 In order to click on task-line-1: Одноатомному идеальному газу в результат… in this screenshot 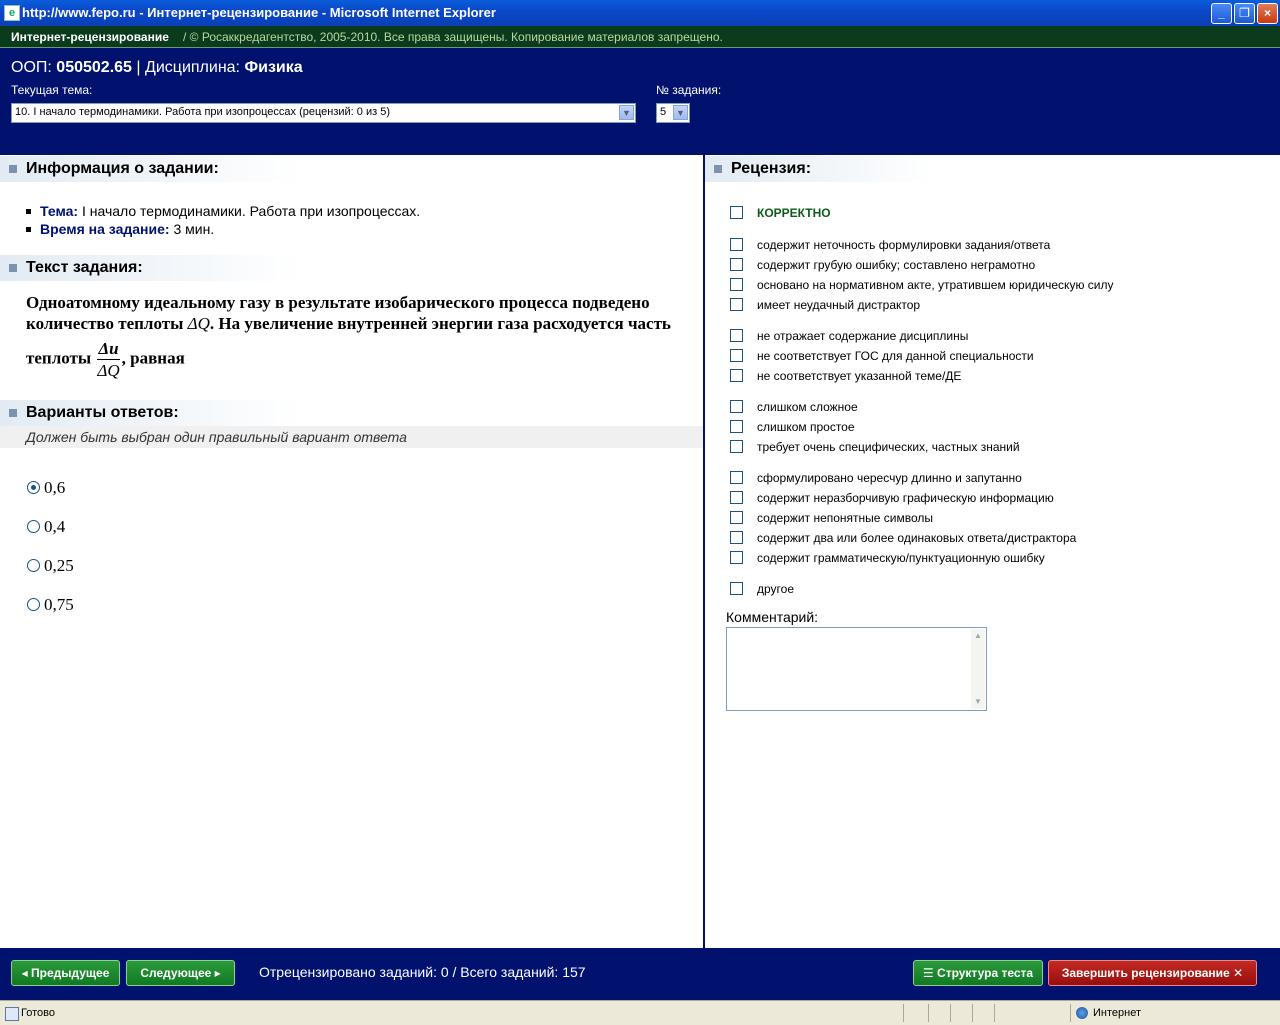, I will do `click(338, 302)`.